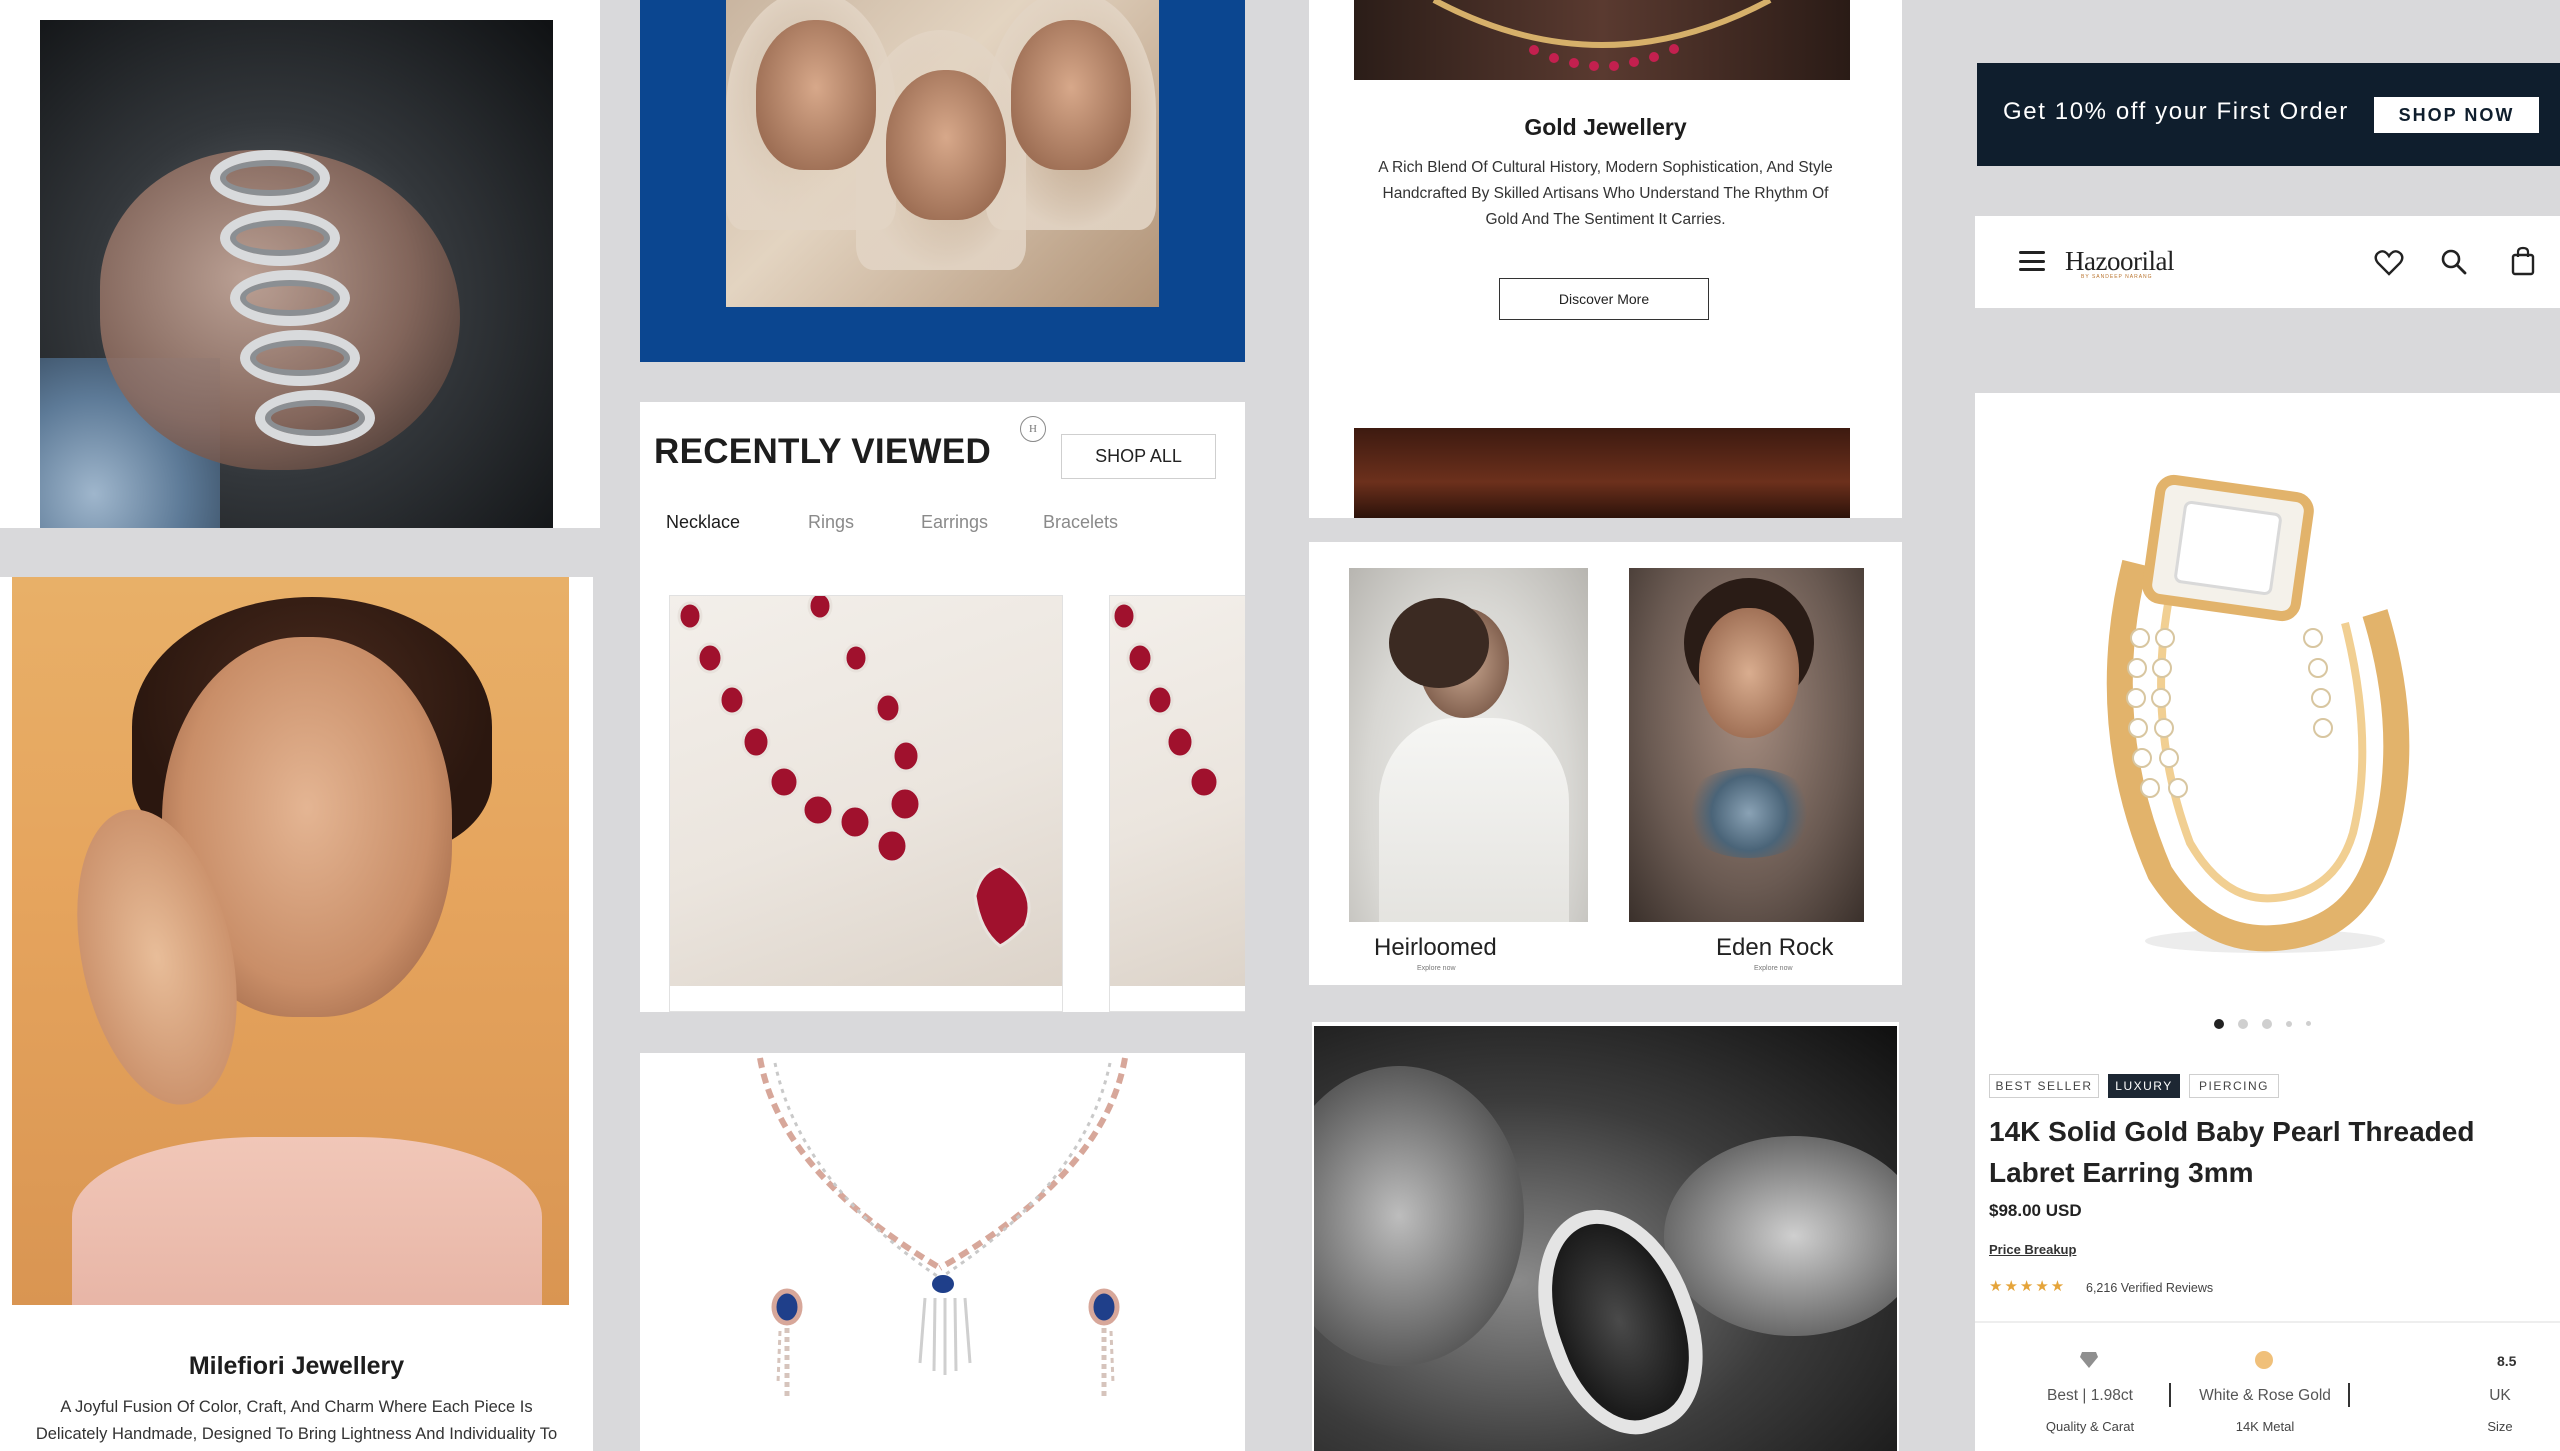  I want to click on divider, so click(2267, 1322).